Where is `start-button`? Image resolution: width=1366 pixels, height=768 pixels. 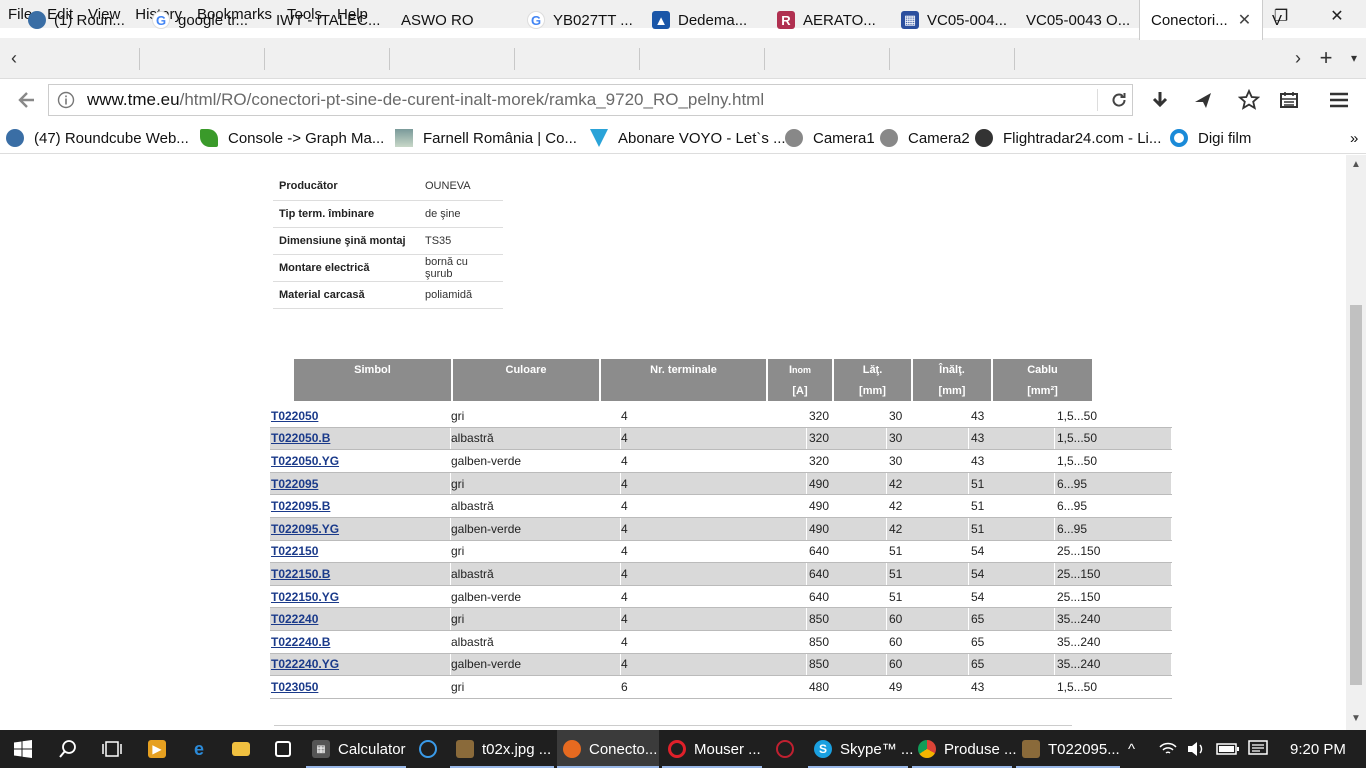 start-button is located at coordinates (23, 749).